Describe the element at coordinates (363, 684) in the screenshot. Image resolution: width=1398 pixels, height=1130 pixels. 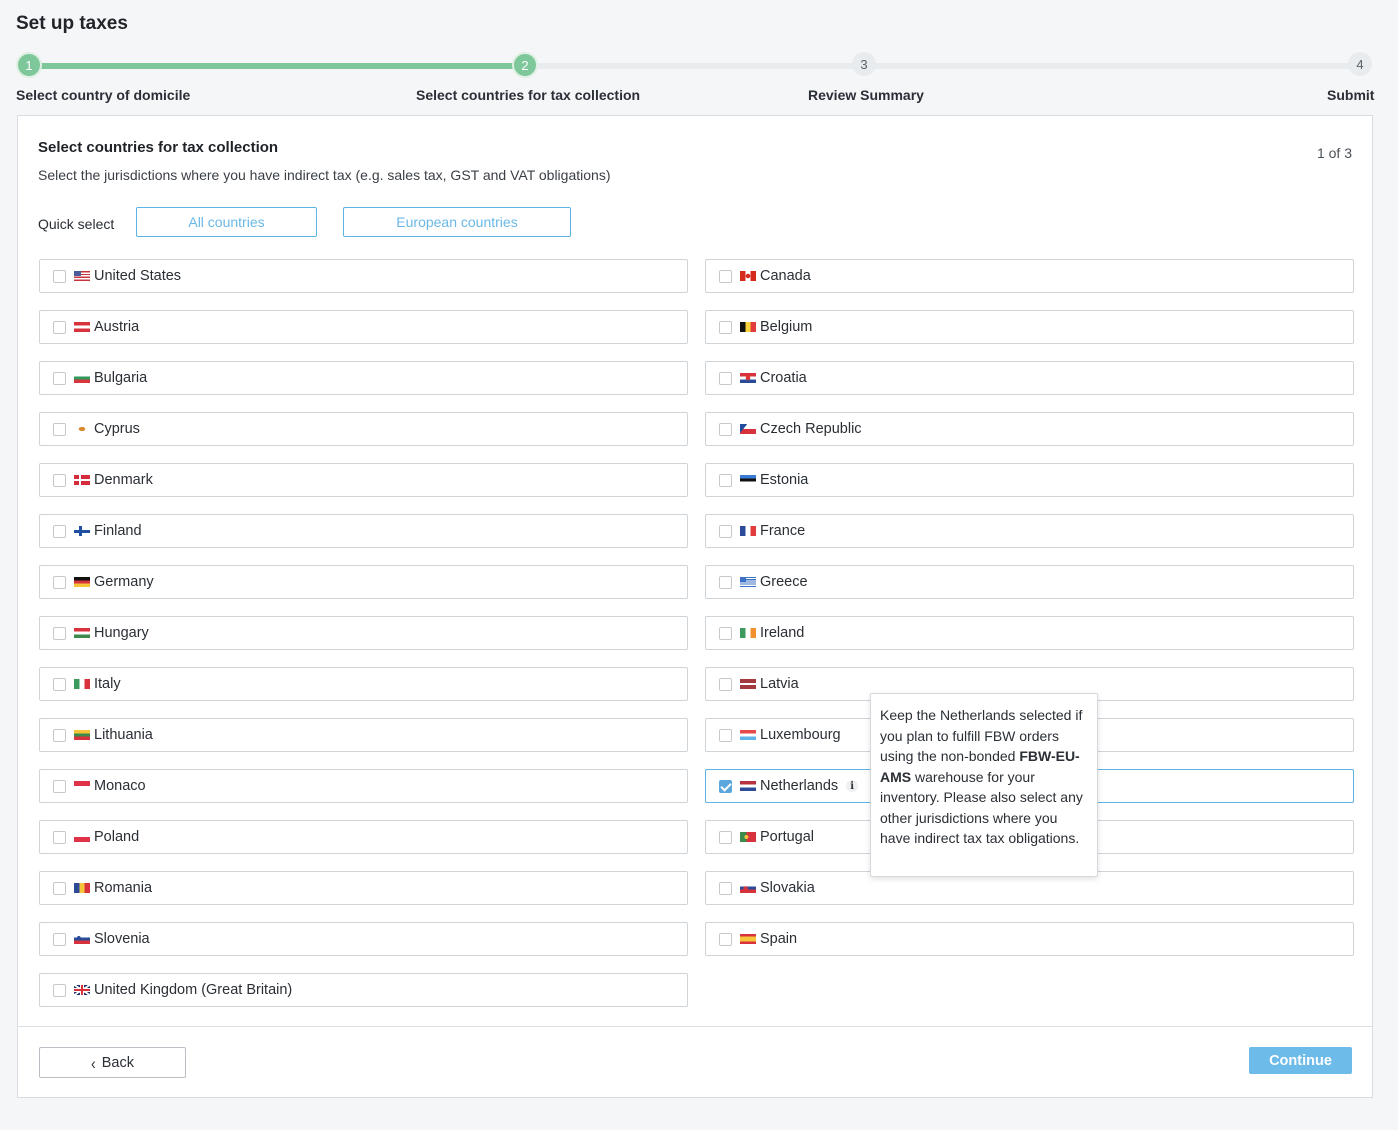
I see `country-option-italy: Italy` at that location.